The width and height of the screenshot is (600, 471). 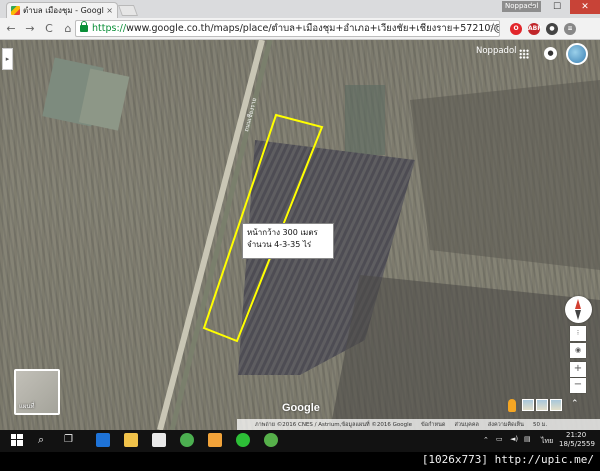 I want to click on zoom-in-button: +, so click(x=578, y=369).